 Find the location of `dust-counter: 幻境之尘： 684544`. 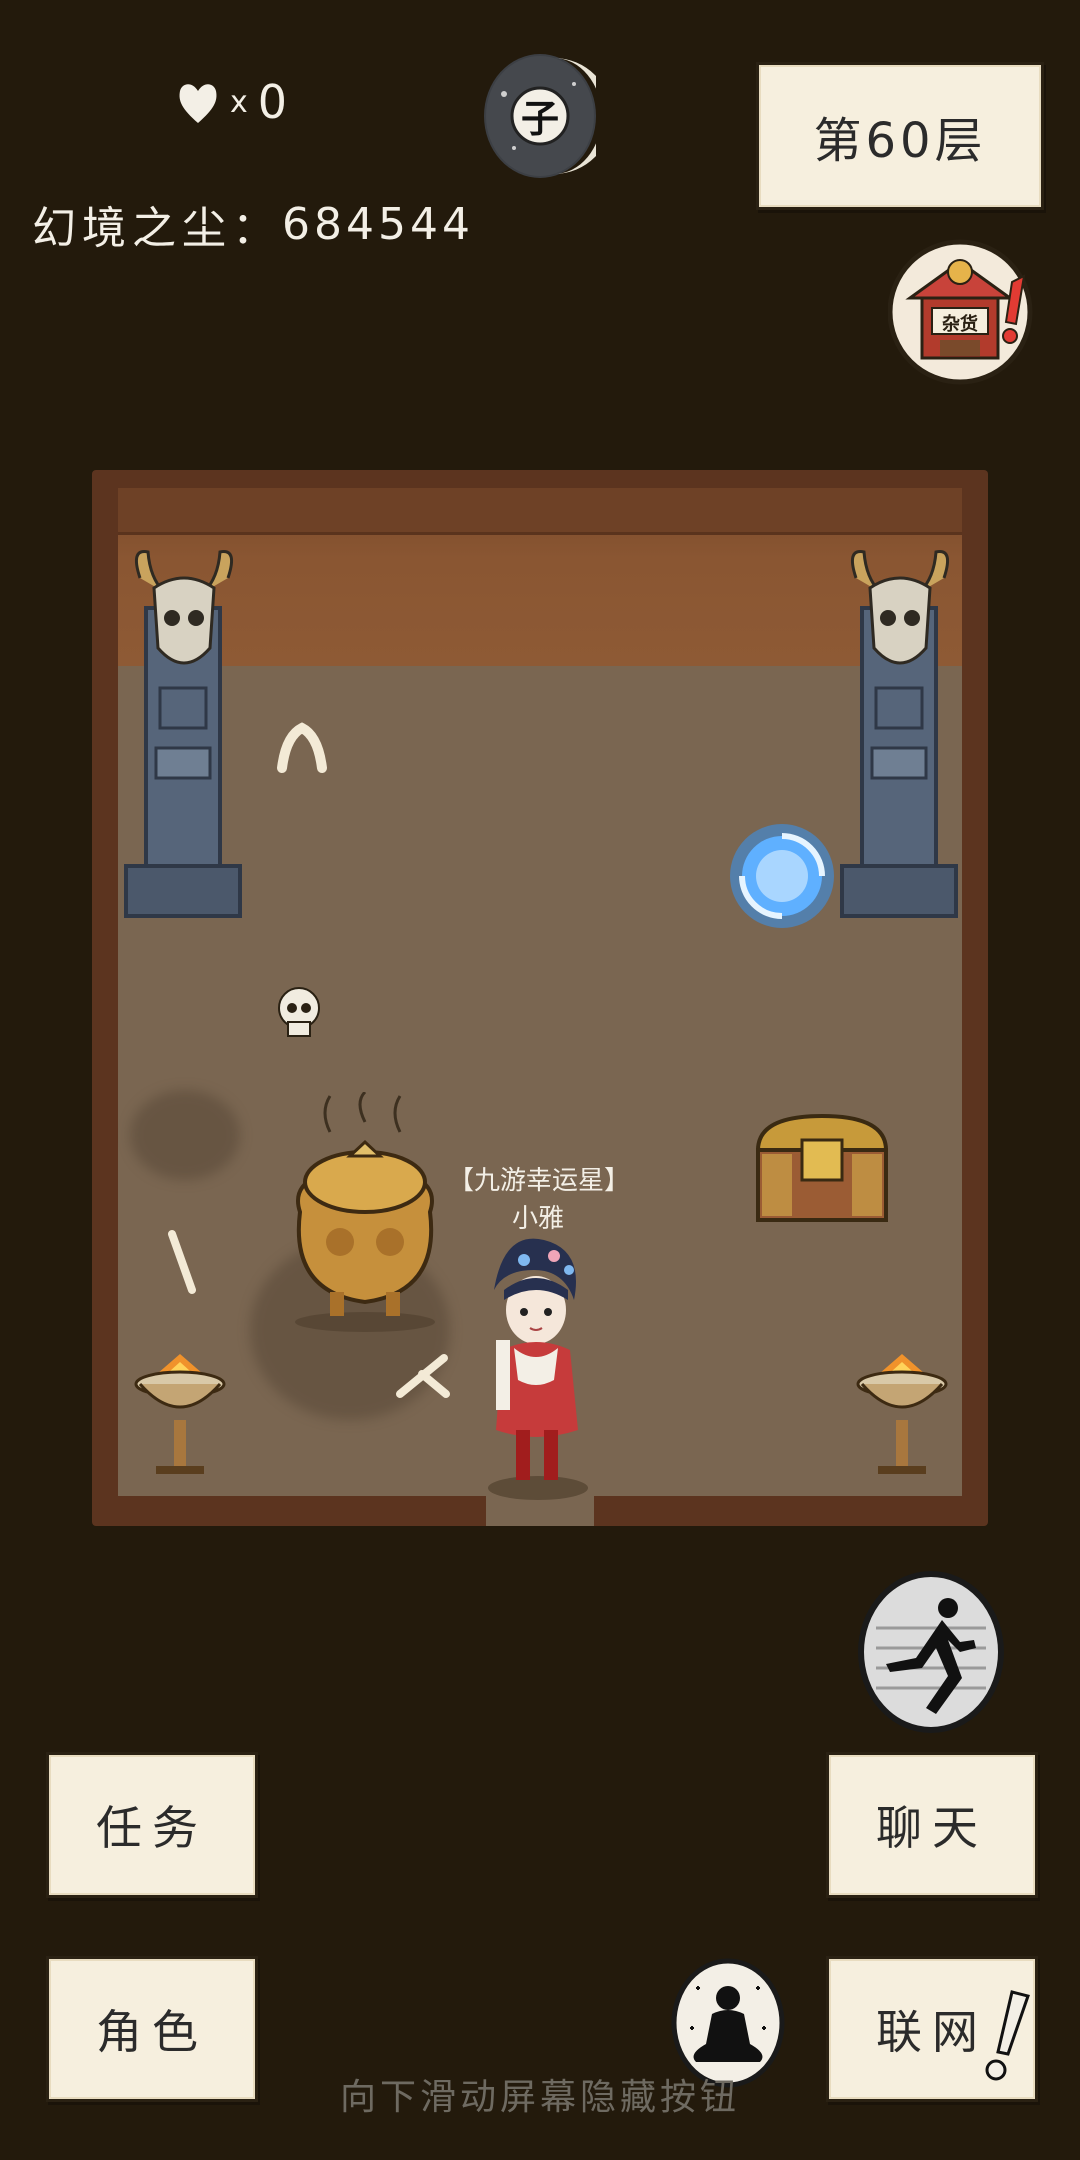

dust-counter: 幻境之尘： 684544 is located at coordinates (253, 224).